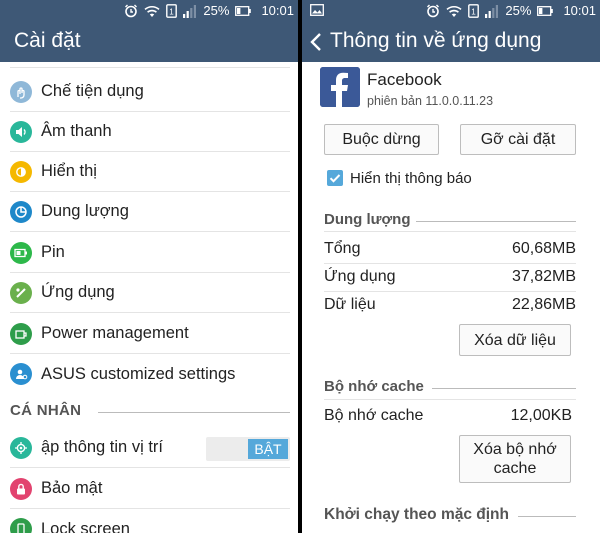  What do you see at coordinates (316, 42) in the screenshot?
I see `back-arrow-icon` at bounding box center [316, 42].